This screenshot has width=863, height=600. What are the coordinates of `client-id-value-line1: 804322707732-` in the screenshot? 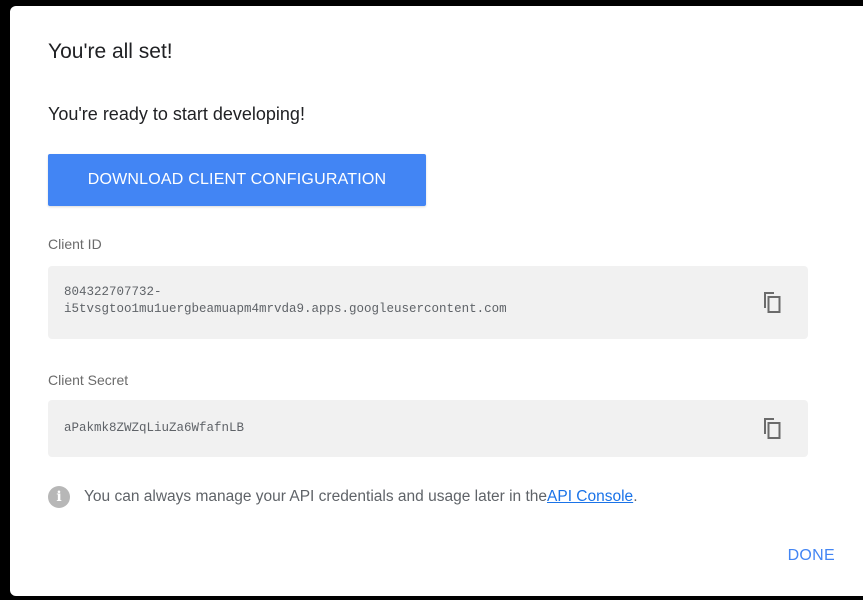 It's located at (113, 292).